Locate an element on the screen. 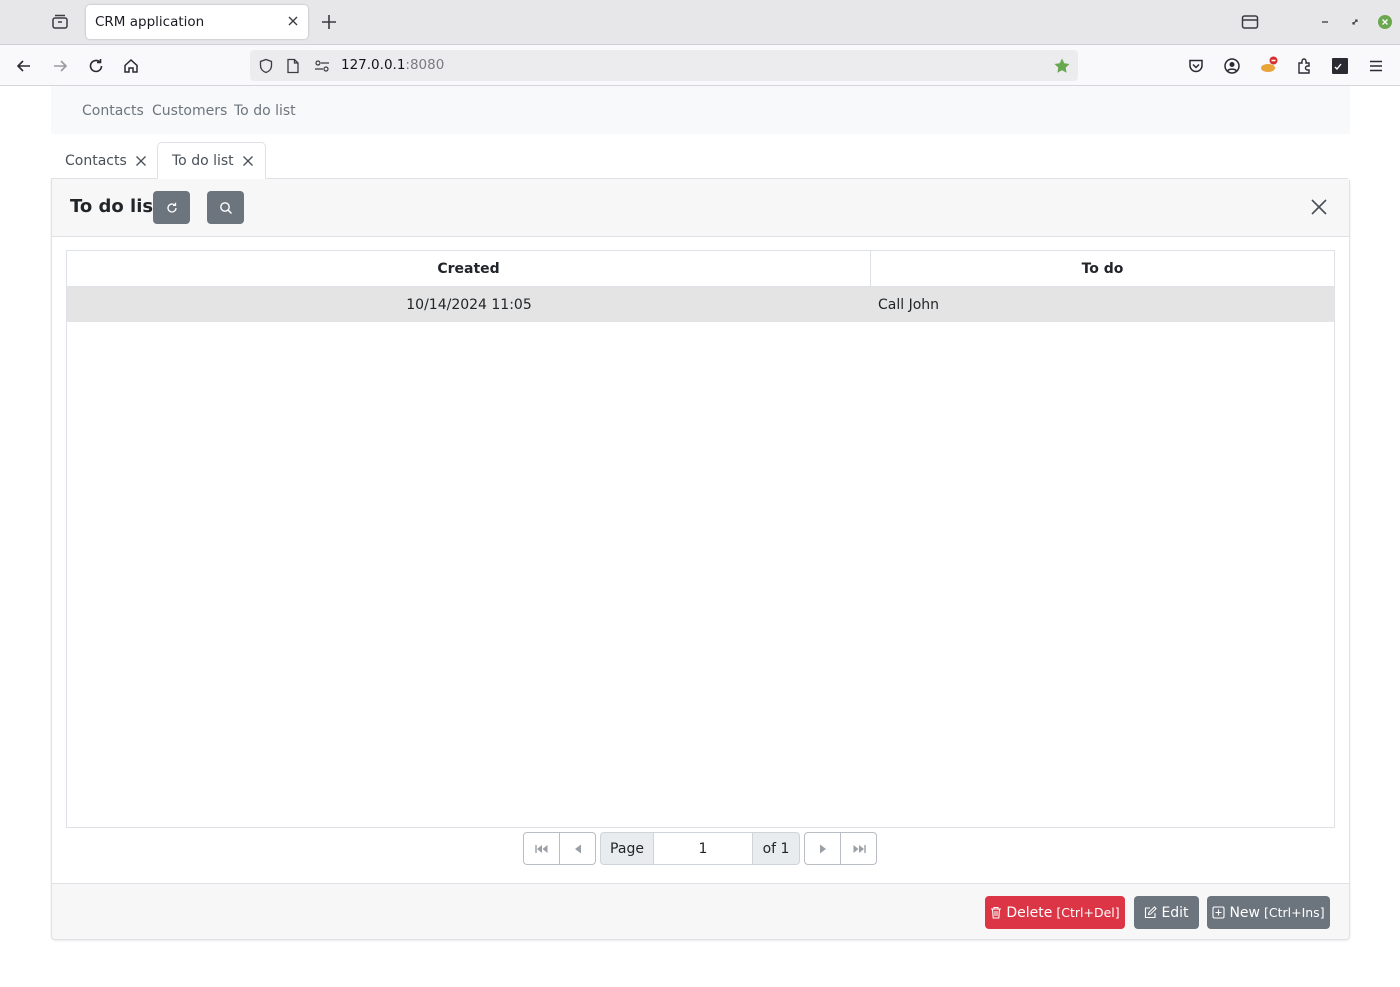 The width and height of the screenshot is (1400, 987). page-number-input is located at coordinates (703, 848).